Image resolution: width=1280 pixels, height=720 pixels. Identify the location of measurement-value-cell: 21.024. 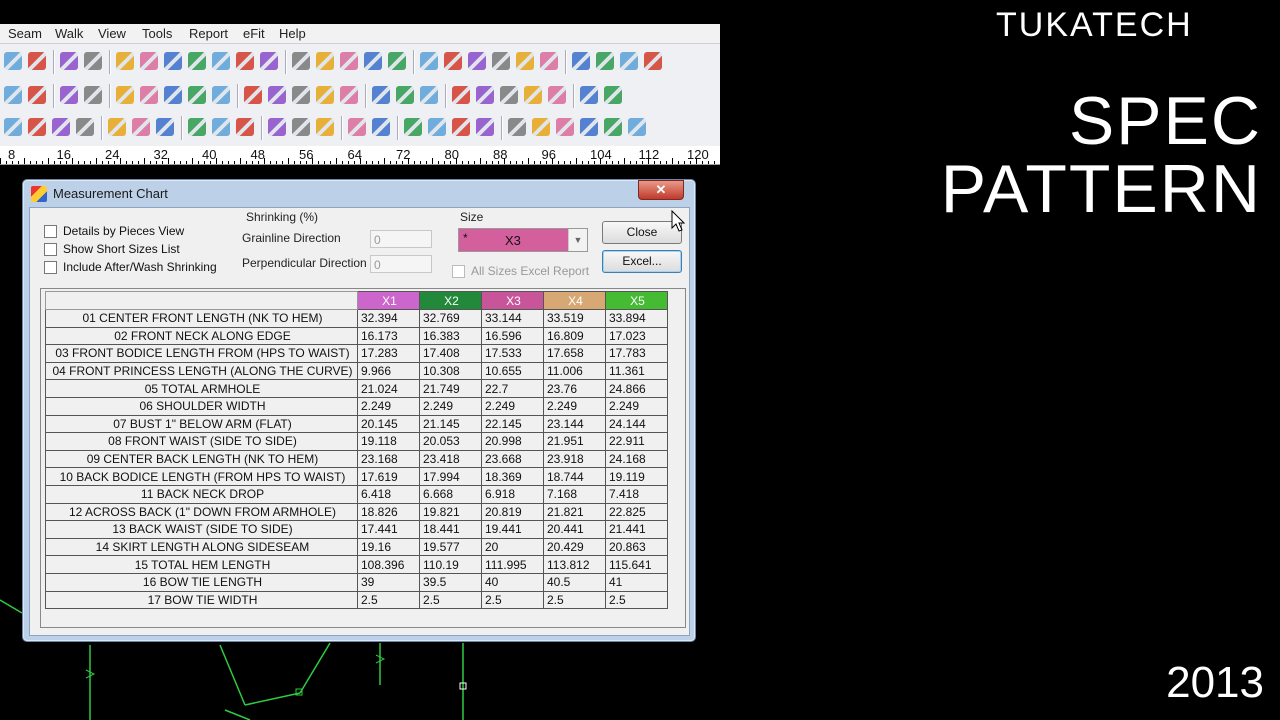
(388, 388).